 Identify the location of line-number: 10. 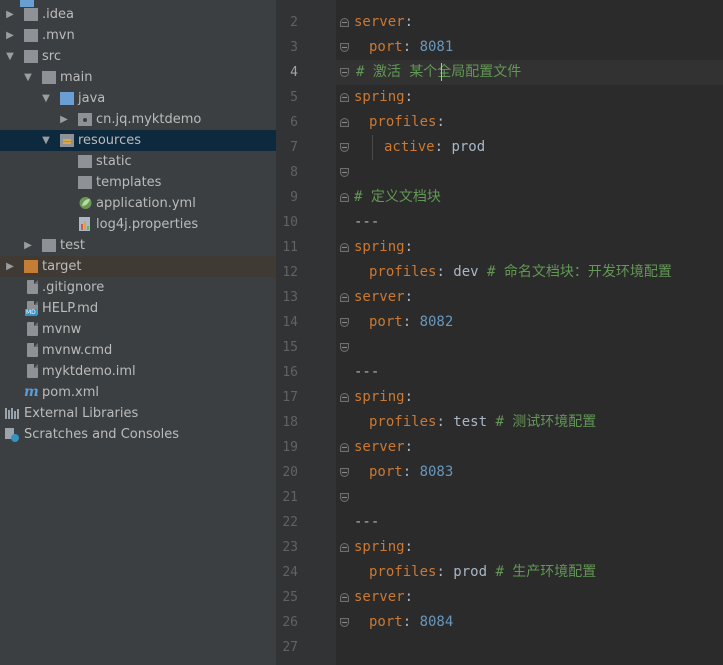
(290, 222).